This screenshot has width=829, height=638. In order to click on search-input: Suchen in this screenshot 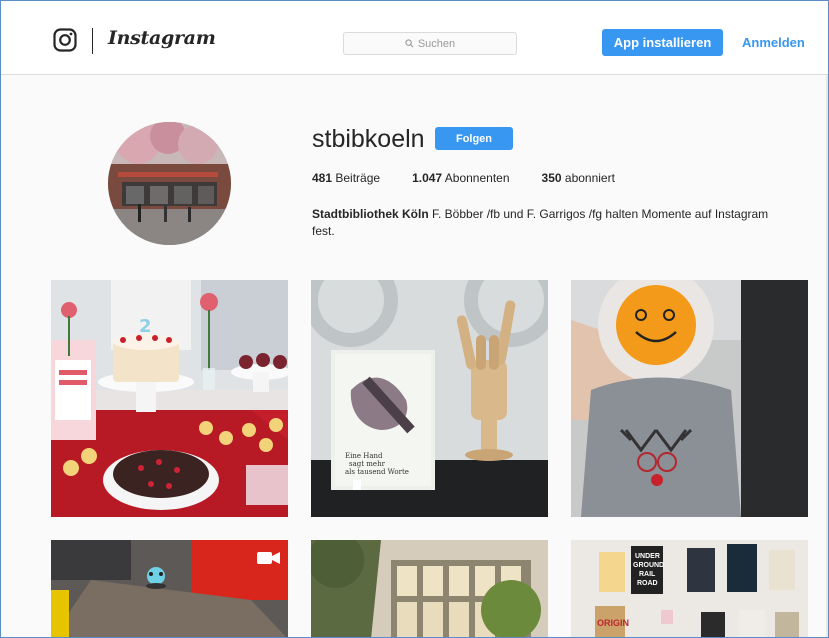, I will do `click(430, 43)`.